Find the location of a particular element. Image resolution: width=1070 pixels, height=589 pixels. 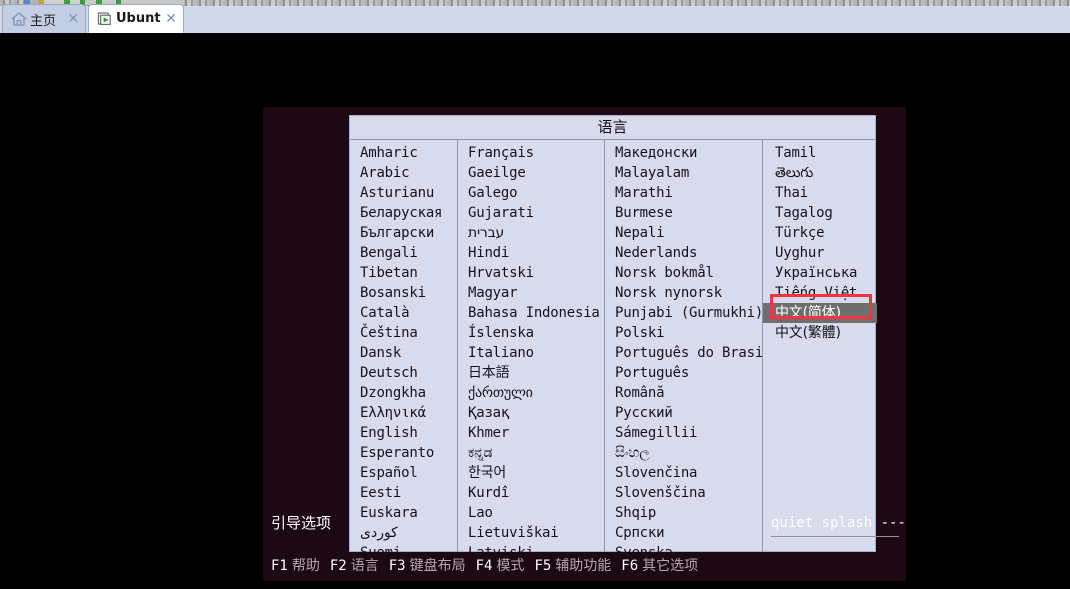

language-list-item: Dansk is located at coordinates (403, 353).